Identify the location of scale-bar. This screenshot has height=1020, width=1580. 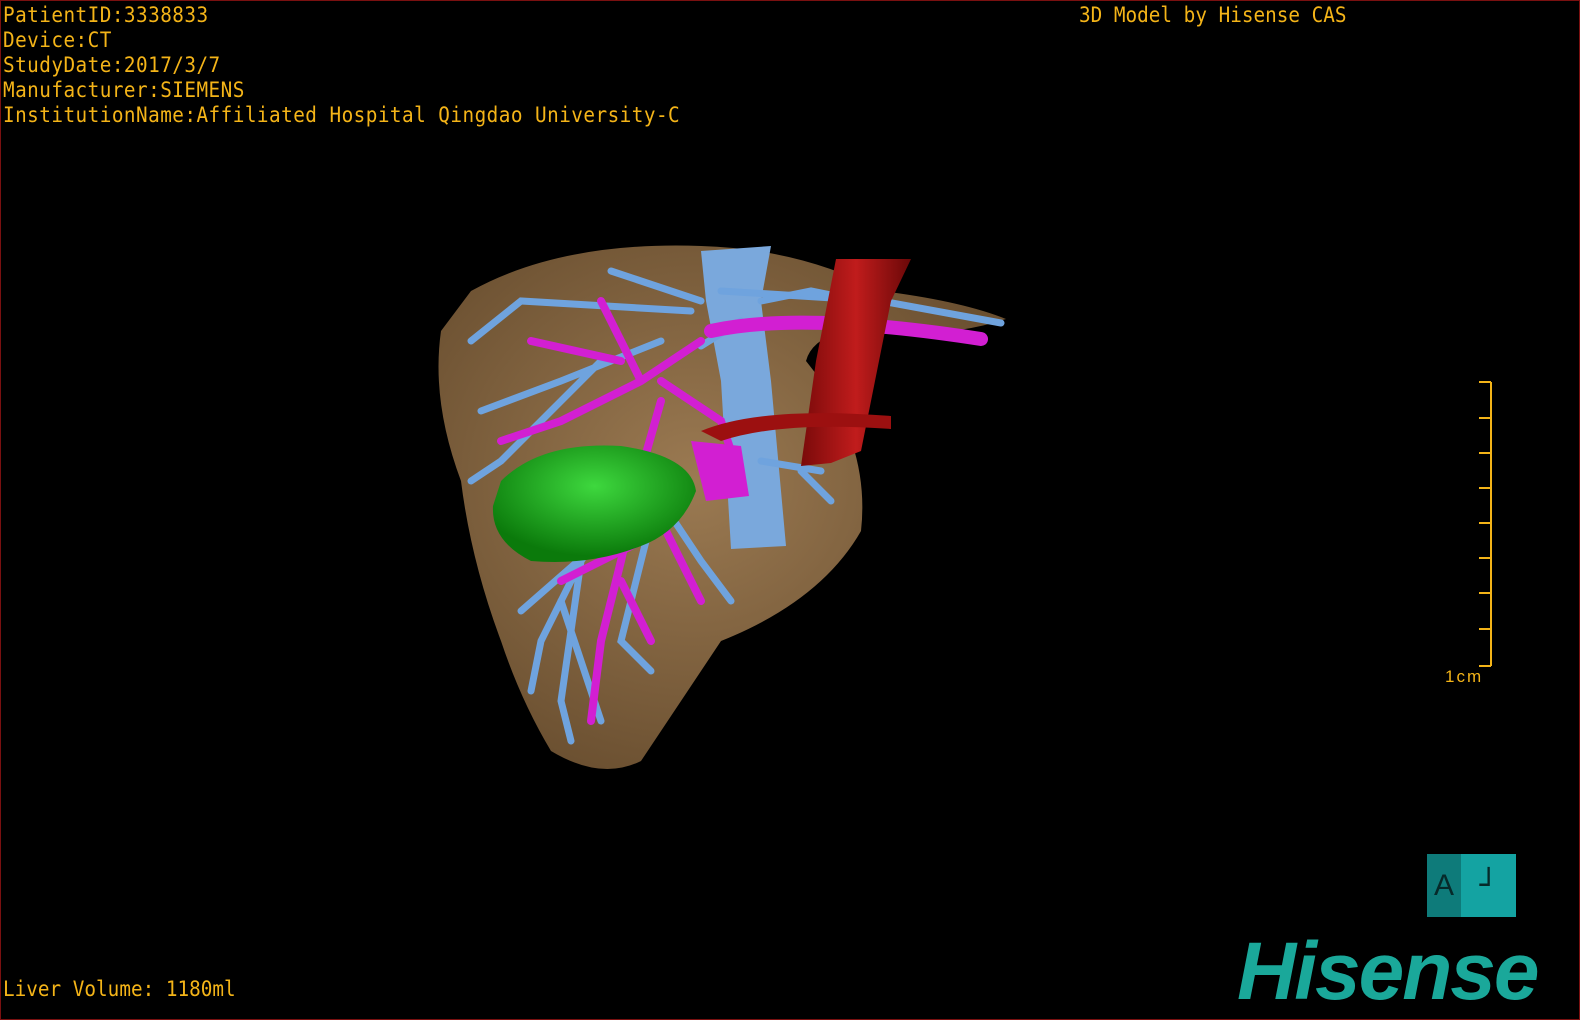
(1485, 524).